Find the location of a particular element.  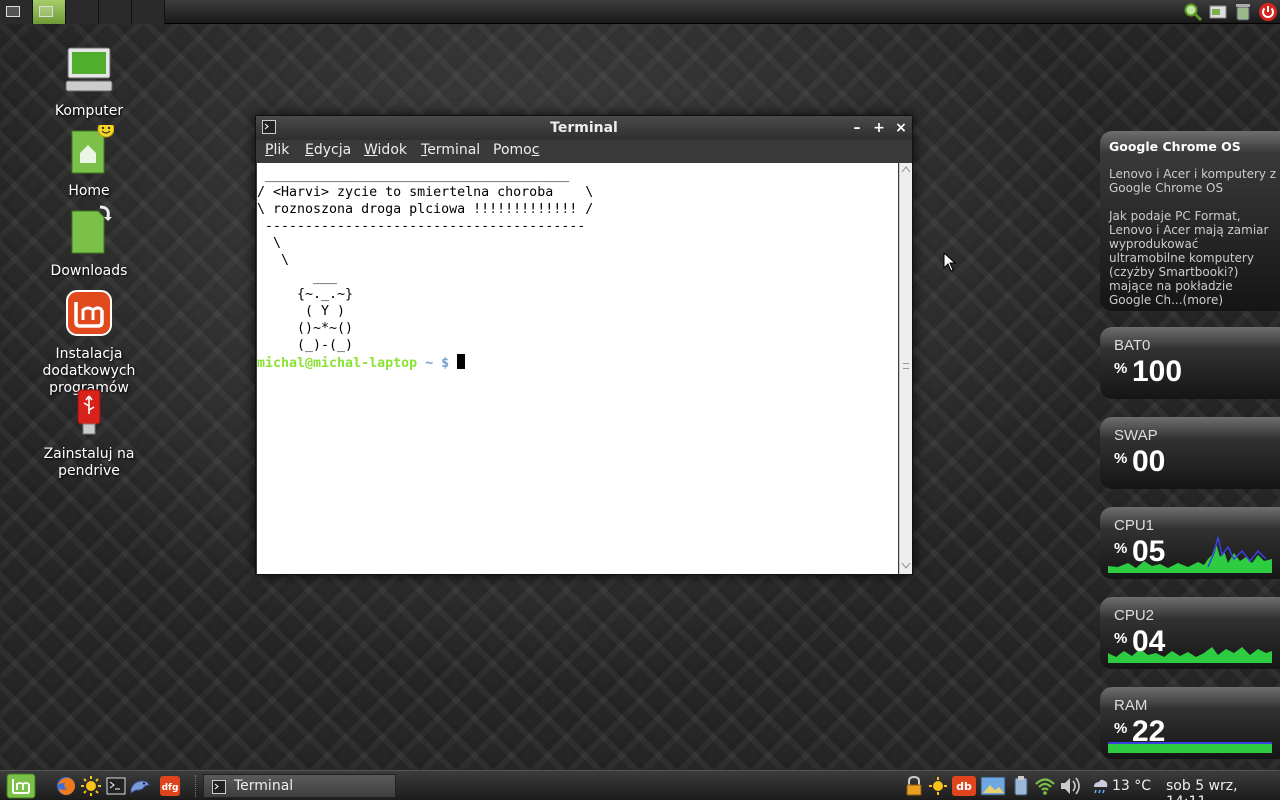

power-icon is located at coordinates (1268, 12).